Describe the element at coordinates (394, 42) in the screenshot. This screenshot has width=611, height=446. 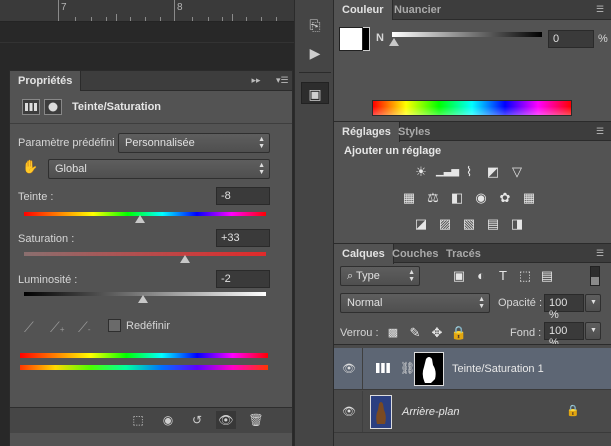
I see `grayscale-slider-thumb` at that location.